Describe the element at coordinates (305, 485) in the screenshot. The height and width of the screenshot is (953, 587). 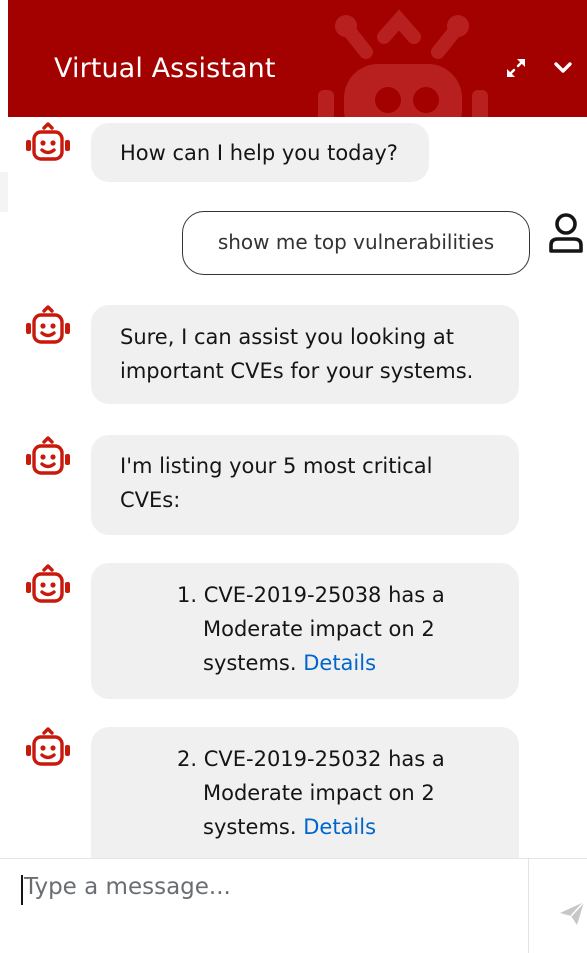
I see `bot-message: I'm listing your 5 most critical CVEs:` at that location.